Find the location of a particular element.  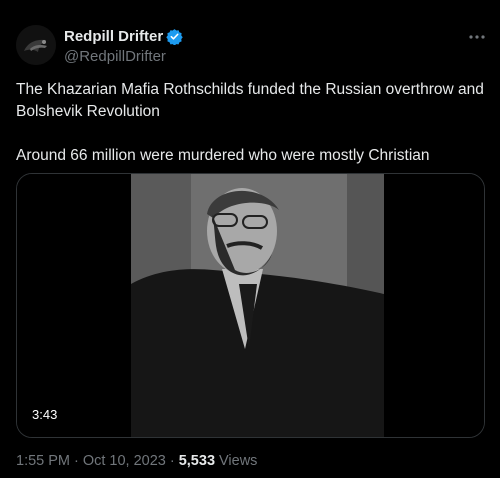

views-count: 5,533 is located at coordinates (197, 461).